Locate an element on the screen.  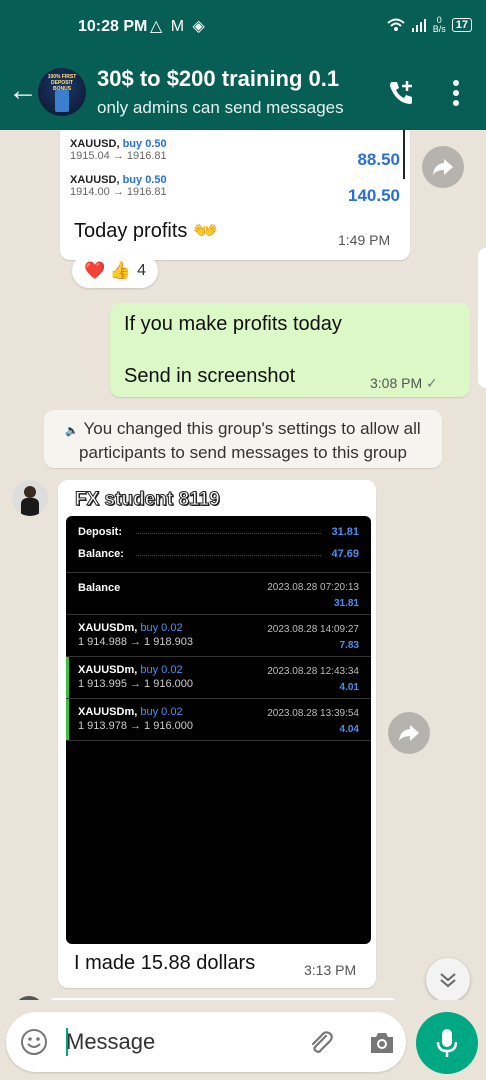
battery-icon: 17 is located at coordinates (461, 25).